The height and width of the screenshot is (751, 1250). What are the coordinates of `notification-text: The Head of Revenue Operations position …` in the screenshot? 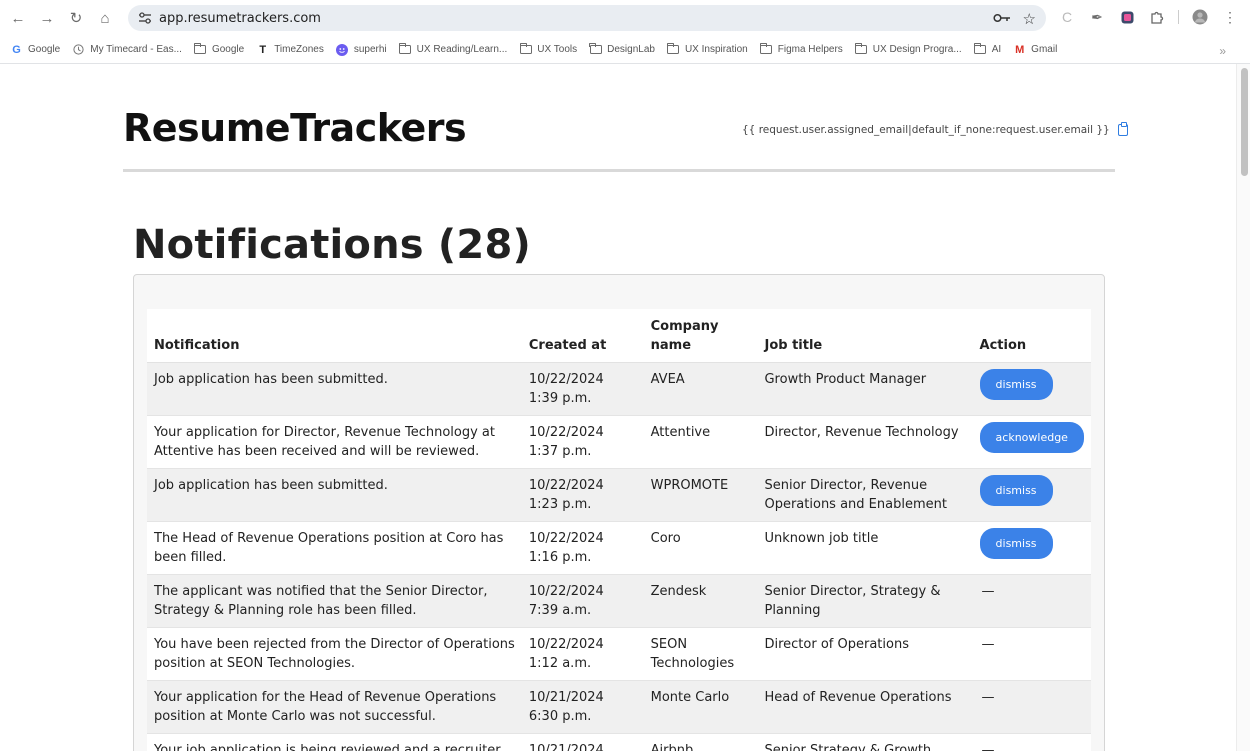 It's located at (334, 548).